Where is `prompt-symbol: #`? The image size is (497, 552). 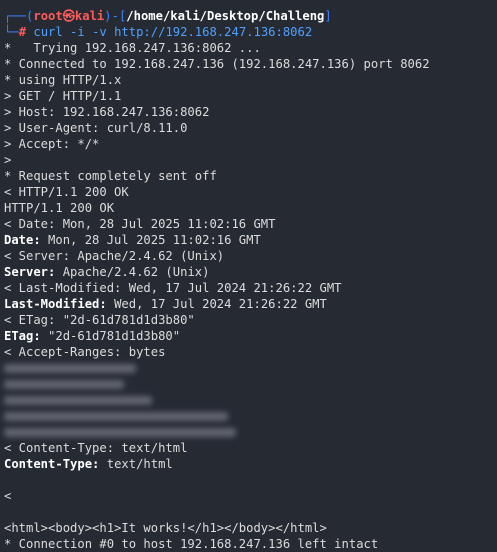
prompt-symbol: # is located at coordinates (22, 32).